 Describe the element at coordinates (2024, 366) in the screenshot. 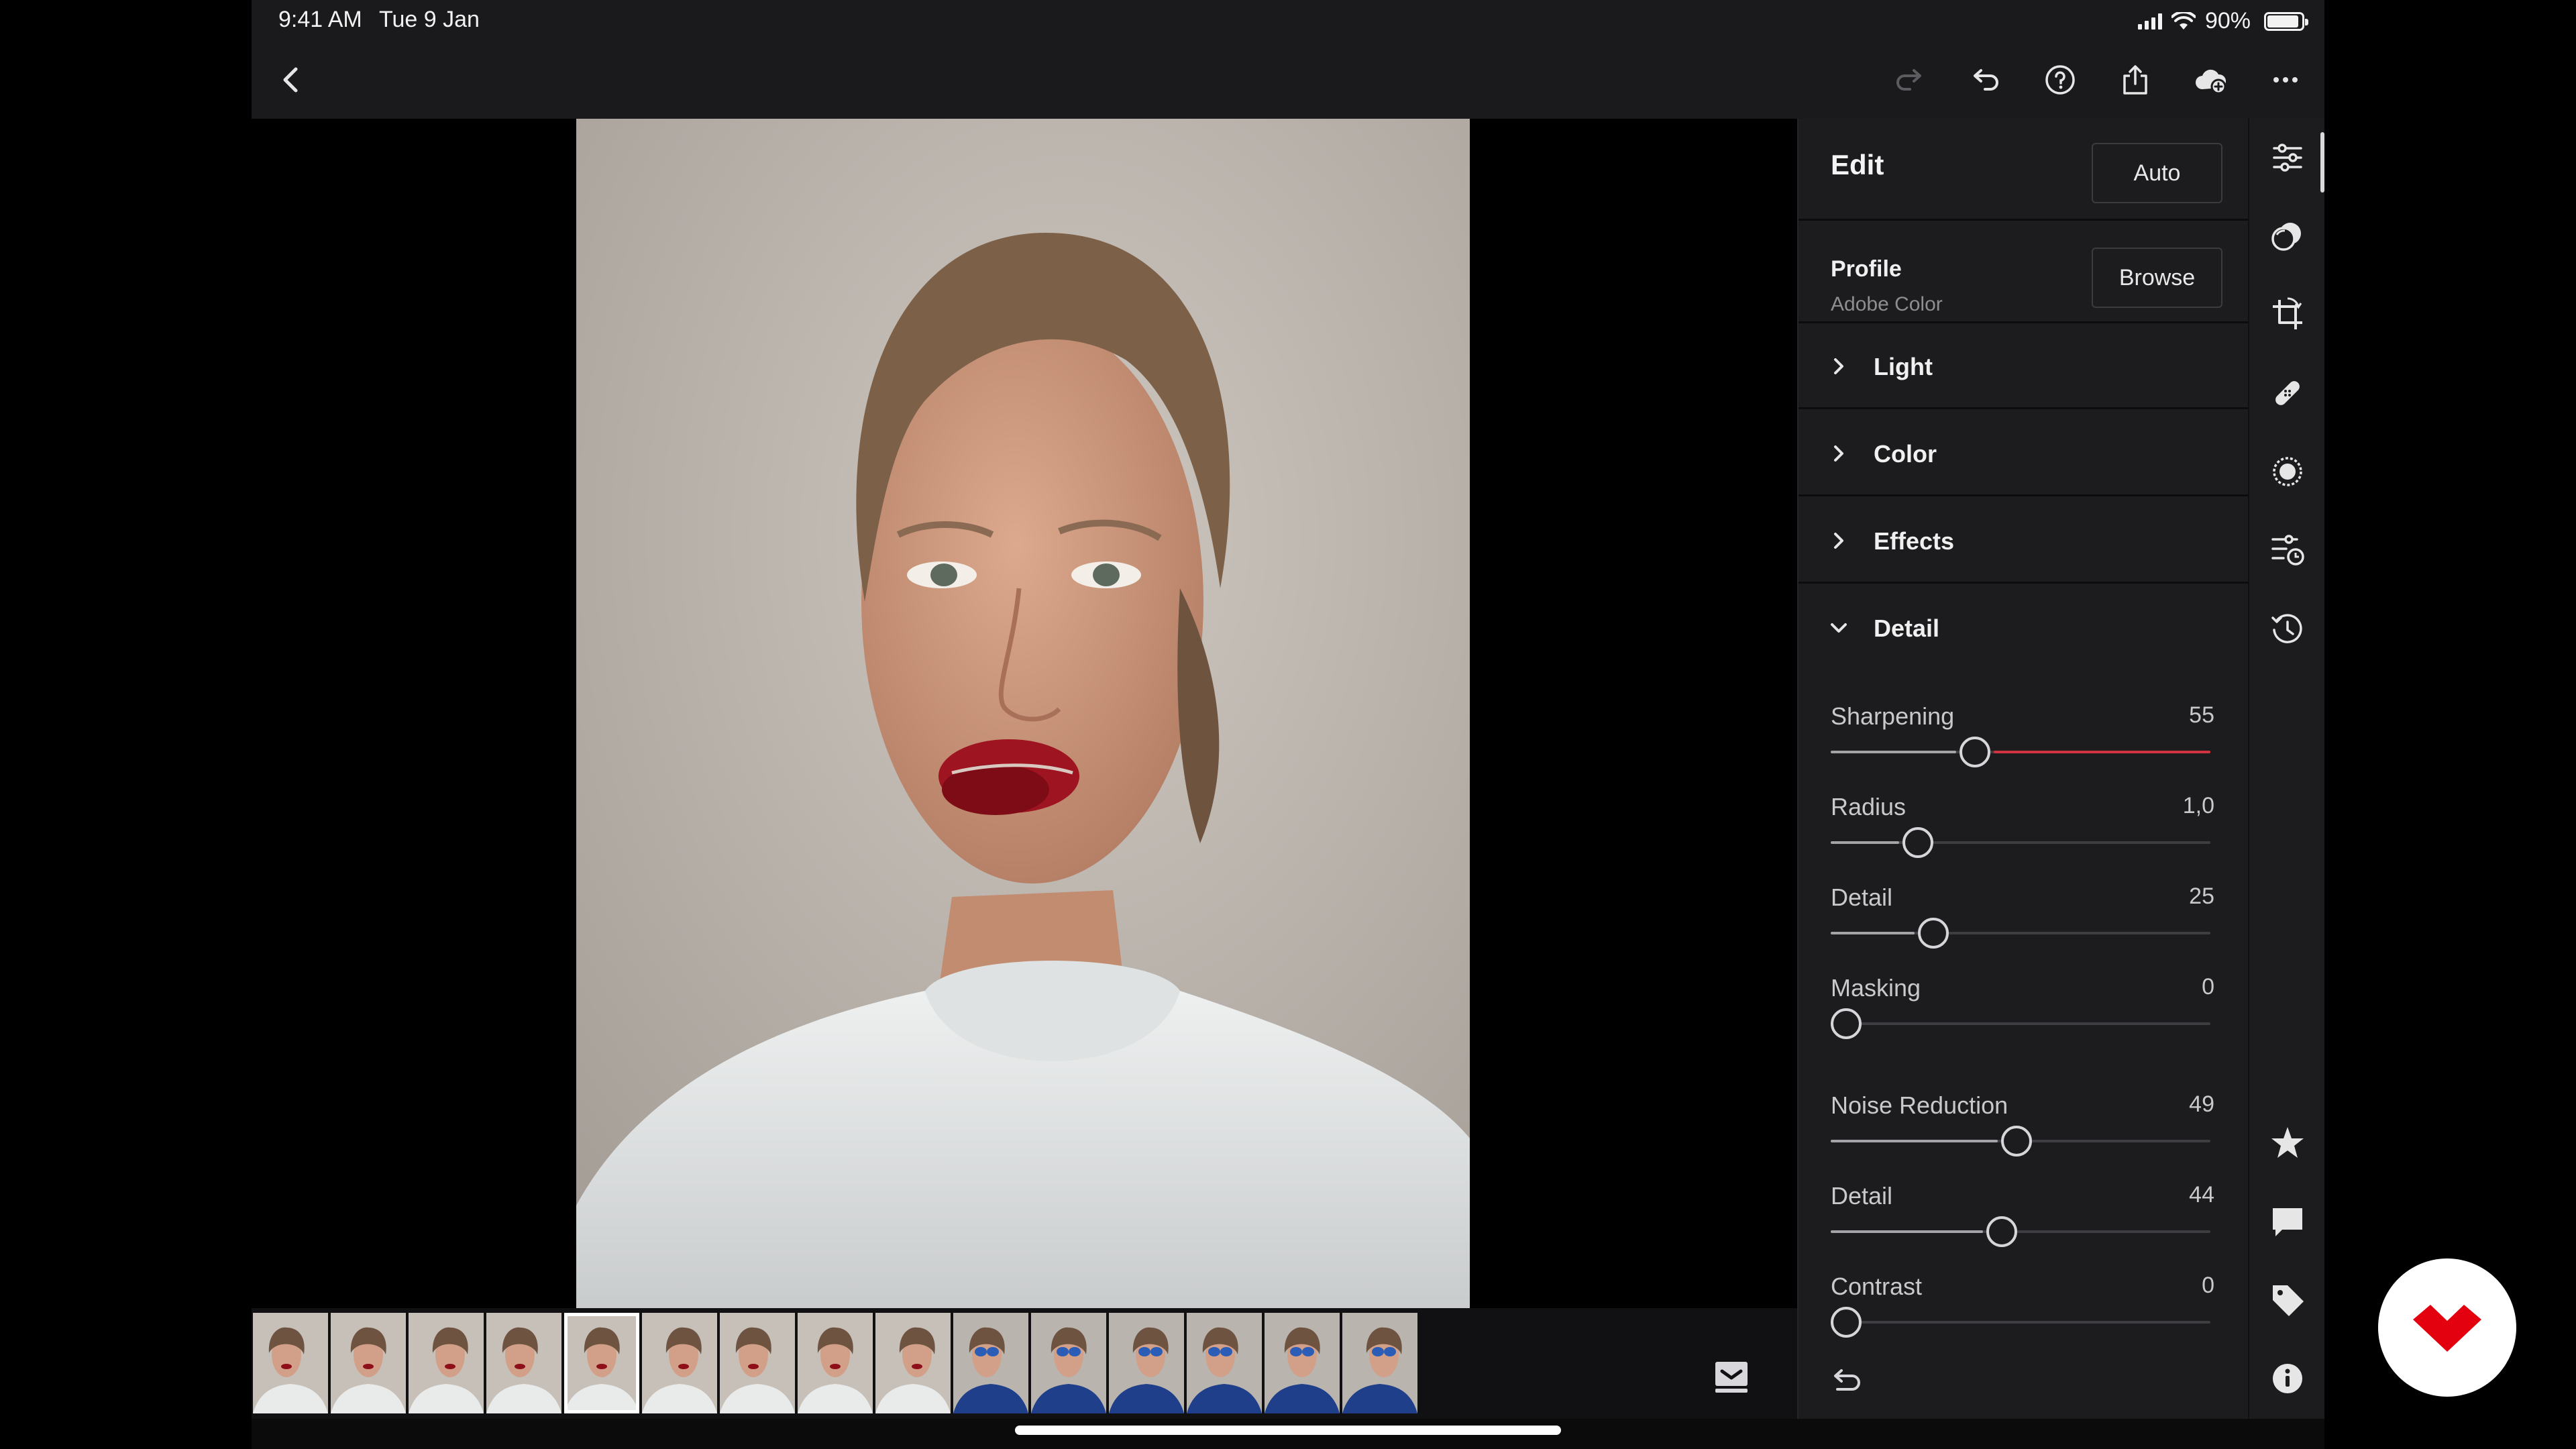

I see `section-light: Light` at that location.